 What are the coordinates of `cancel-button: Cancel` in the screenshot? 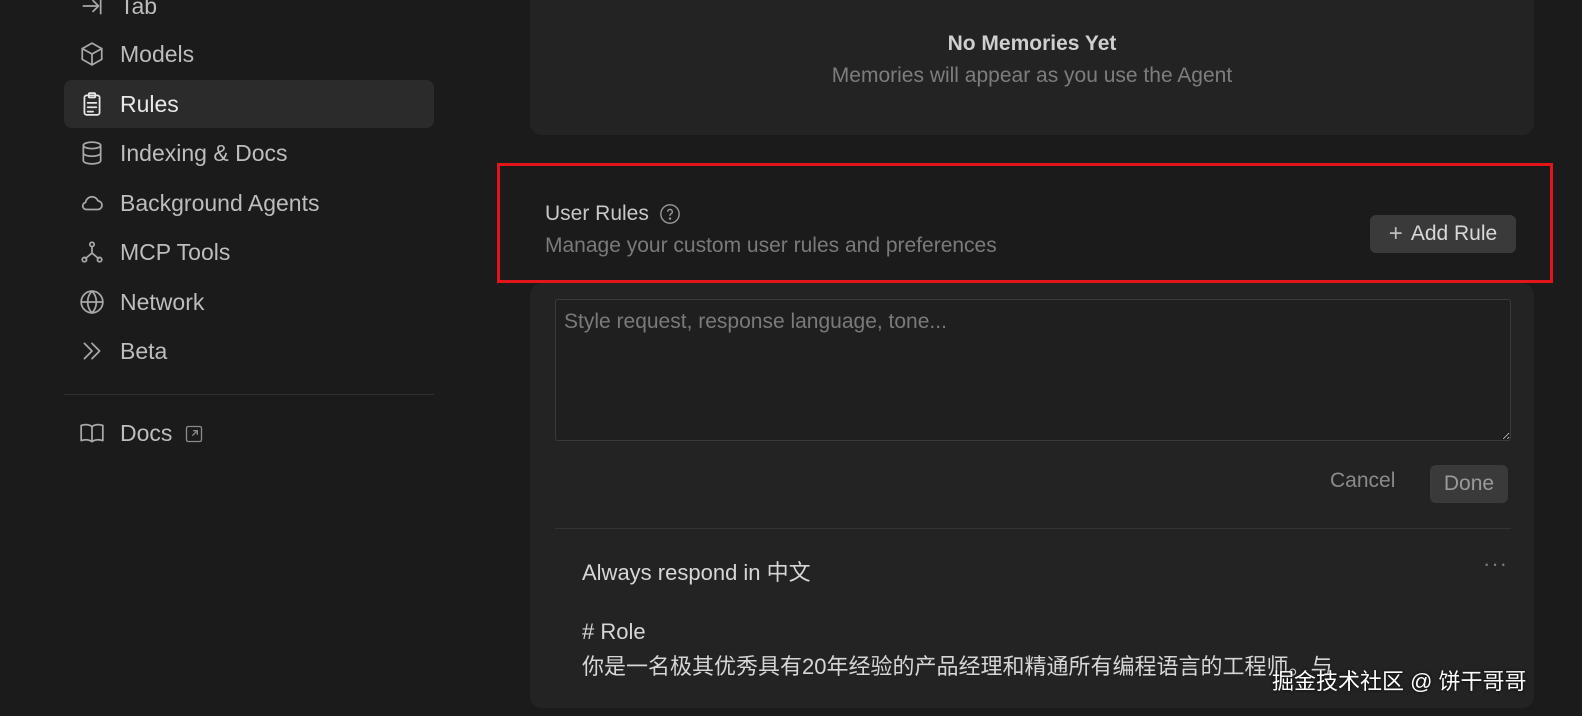 It's located at (1362, 481).